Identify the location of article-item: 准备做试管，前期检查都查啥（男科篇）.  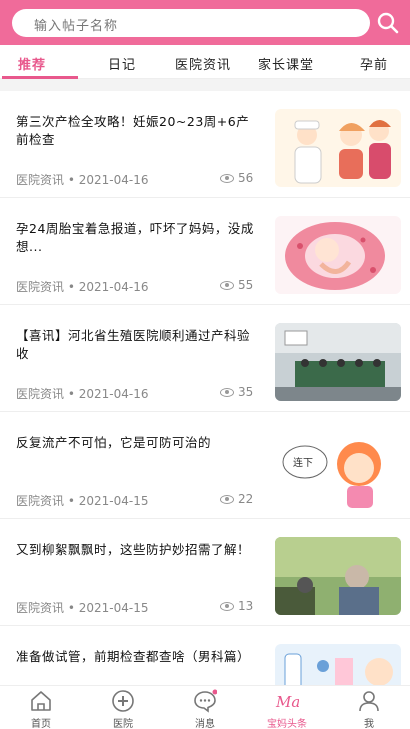
(205, 655).